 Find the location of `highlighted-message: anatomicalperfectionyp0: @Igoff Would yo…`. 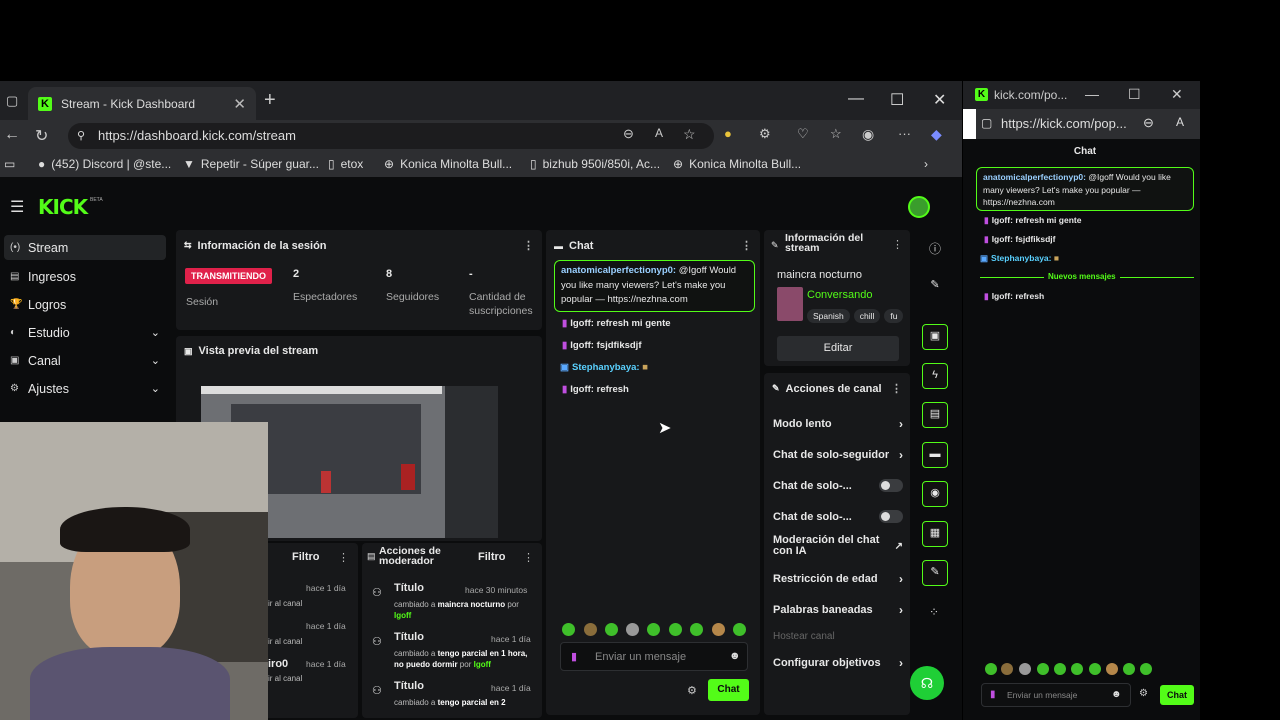

highlighted-message: anatomicalperfectionyp0: @Igoff Would yo… is located at coordinates (1085, 189).